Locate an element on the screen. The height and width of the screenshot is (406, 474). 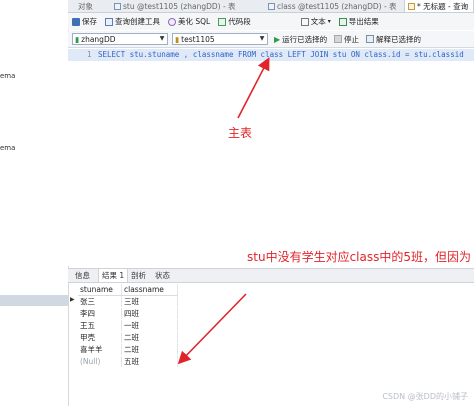
table-row: 王五 一班 is located at coordinates (128, 325).